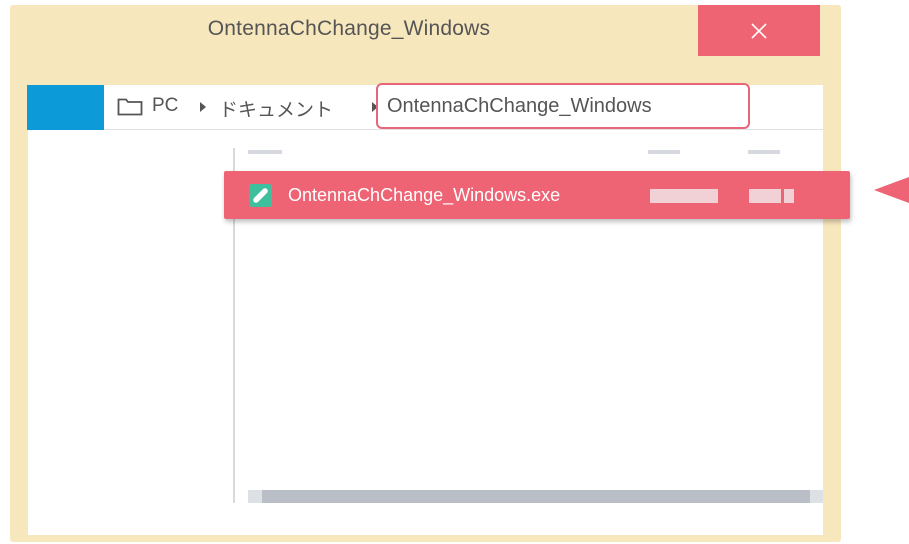 Image resolution: width=909 pixels, height=544 pixels. What do you see at coordinates (519, 106) in the screenshot?
I see `breadcrumb-current-label: OntennaChChange_Windows` at bounding box center [519, 106].